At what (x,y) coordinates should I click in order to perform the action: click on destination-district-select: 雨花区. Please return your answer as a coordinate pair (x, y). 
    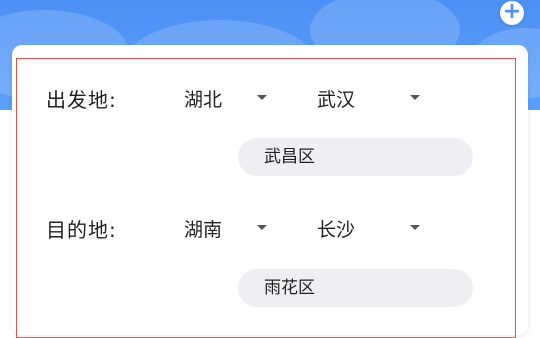
    Looking at the image, I should click on (355, 288).